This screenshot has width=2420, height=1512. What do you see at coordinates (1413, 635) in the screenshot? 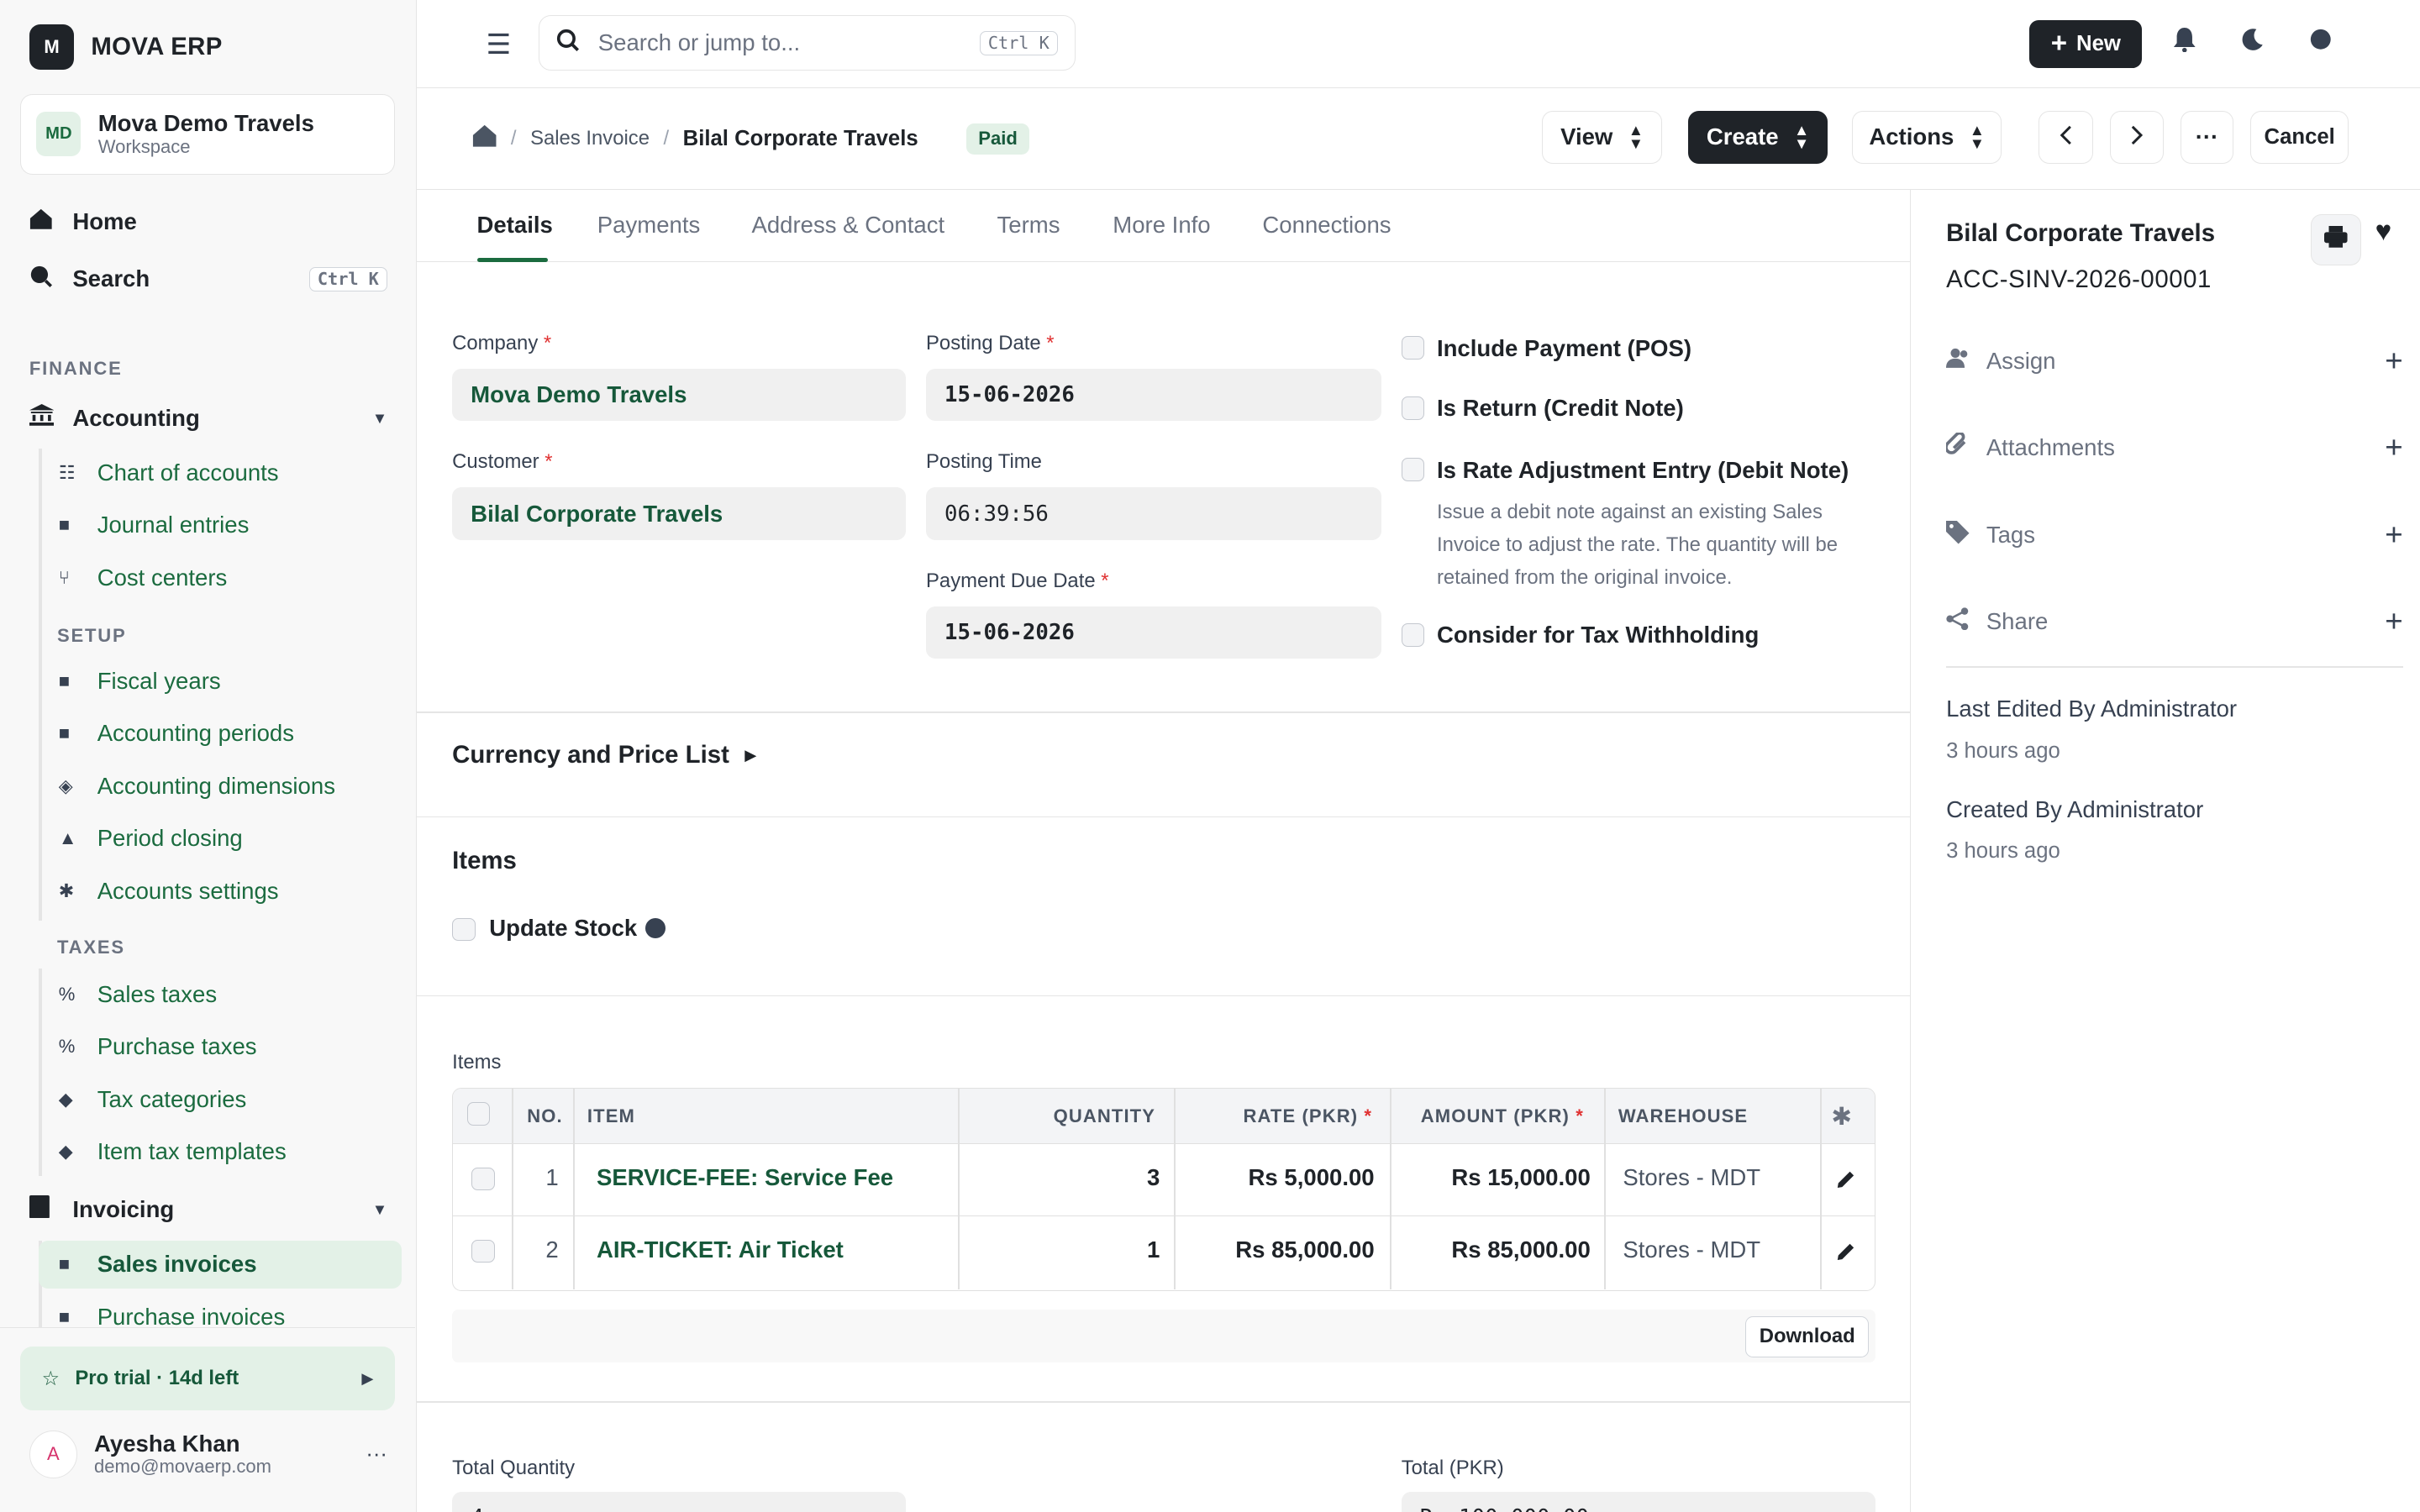
I see `tax-withholding-checkbox` at bounding box center [1413, 635].